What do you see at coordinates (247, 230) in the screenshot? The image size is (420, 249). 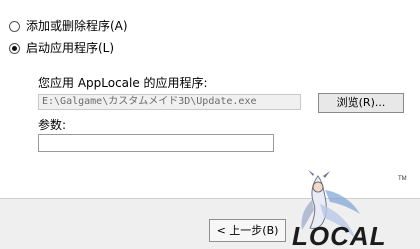 I see `back-button: < 上一步(B)` at bounding box center [247, 230].